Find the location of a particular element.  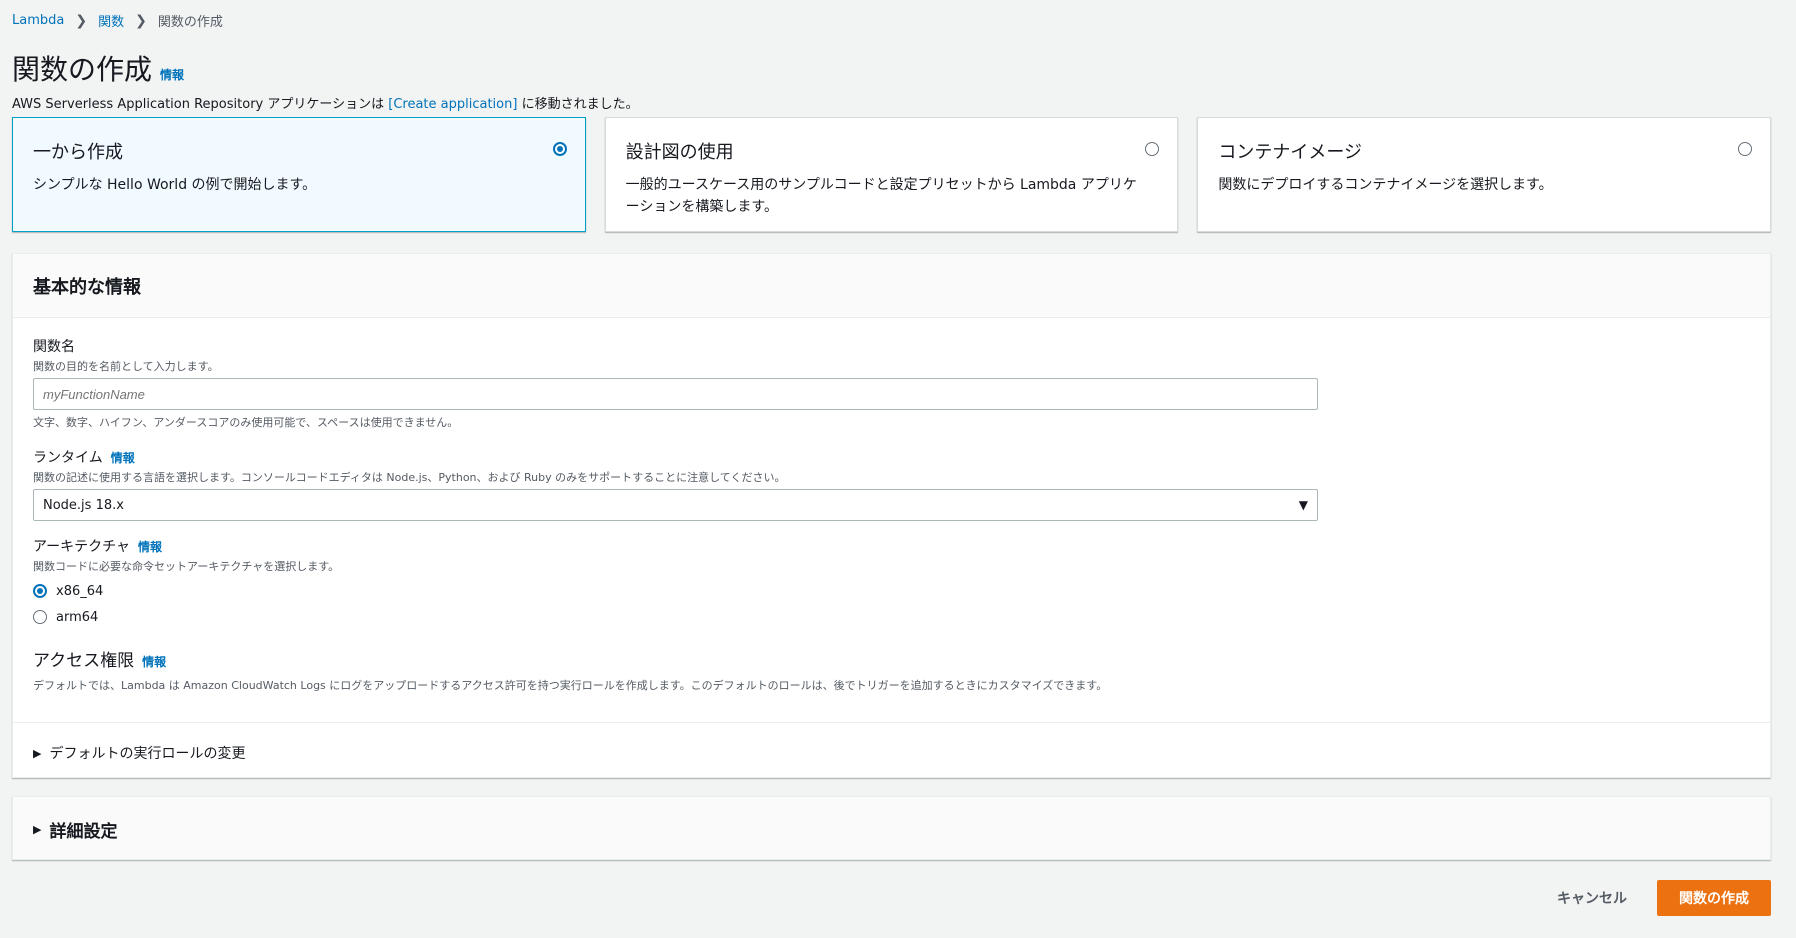

advanced-settings-panel: ▶ 詳細設定 is located at coordinates (891, 828).